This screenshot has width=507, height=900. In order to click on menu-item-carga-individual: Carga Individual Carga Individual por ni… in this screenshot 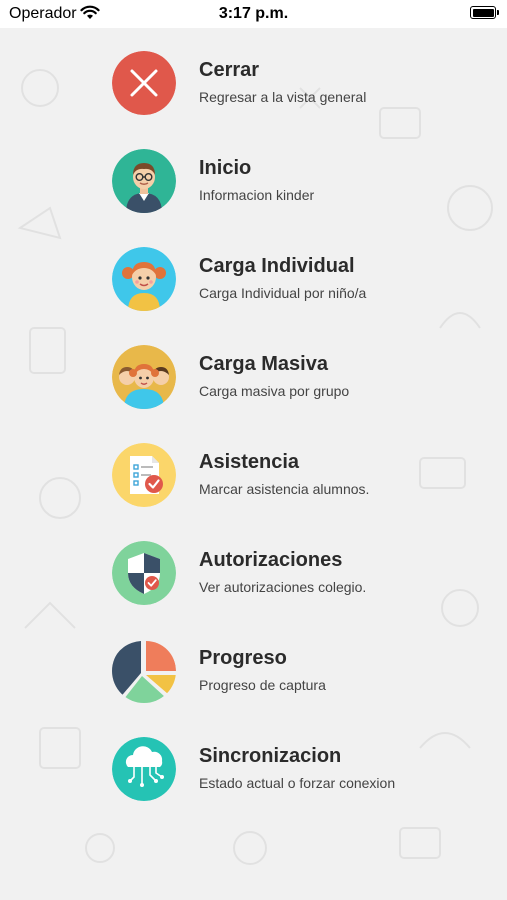, I will do `click(277, 279)`.